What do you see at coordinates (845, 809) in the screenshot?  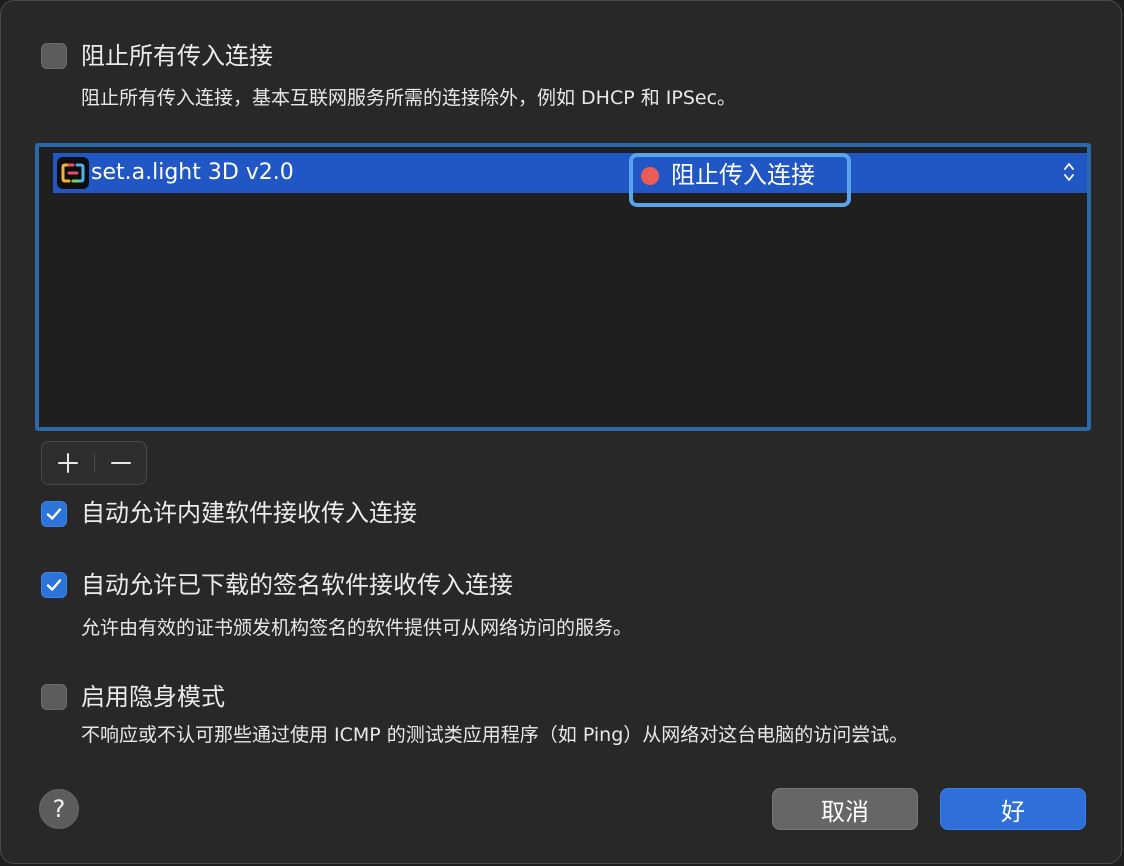 I see `cancel-button: 取消` at bounding box center [845, 809].